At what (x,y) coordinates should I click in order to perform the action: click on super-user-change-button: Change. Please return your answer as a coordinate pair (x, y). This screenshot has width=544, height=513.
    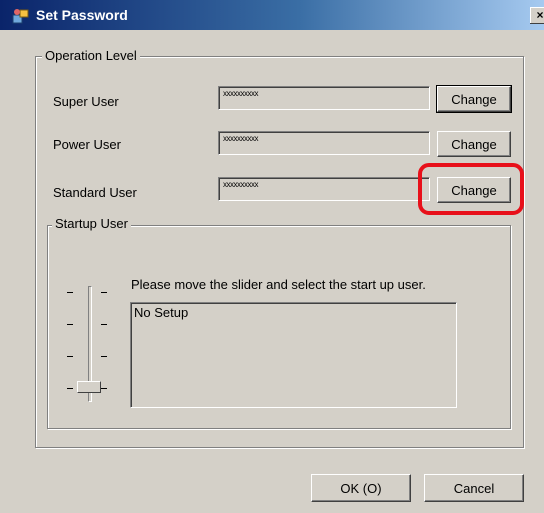
    Looking at the image, I should click on (474, 99).